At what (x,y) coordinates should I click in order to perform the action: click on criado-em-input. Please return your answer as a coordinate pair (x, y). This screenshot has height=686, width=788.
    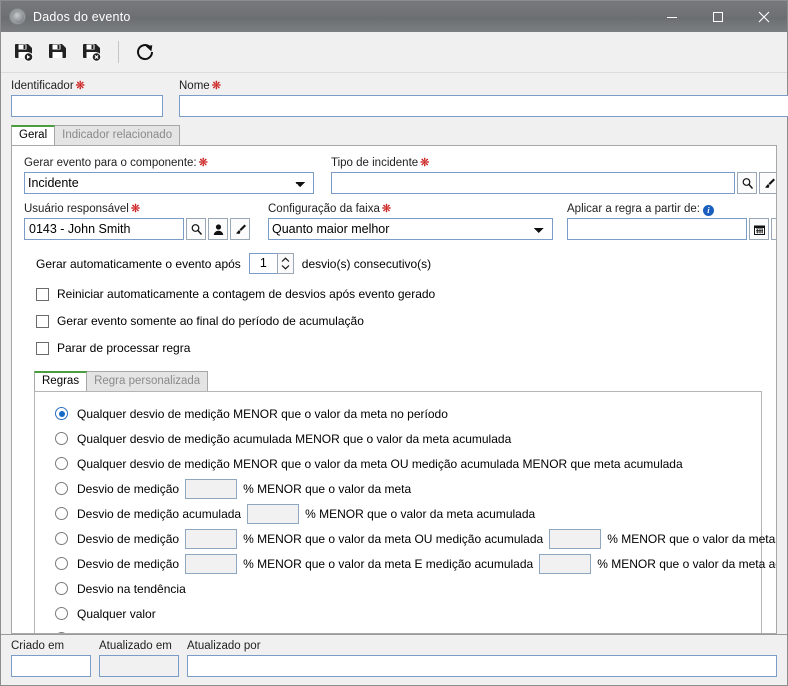
    Looking at the image, I should click on (51, 666).